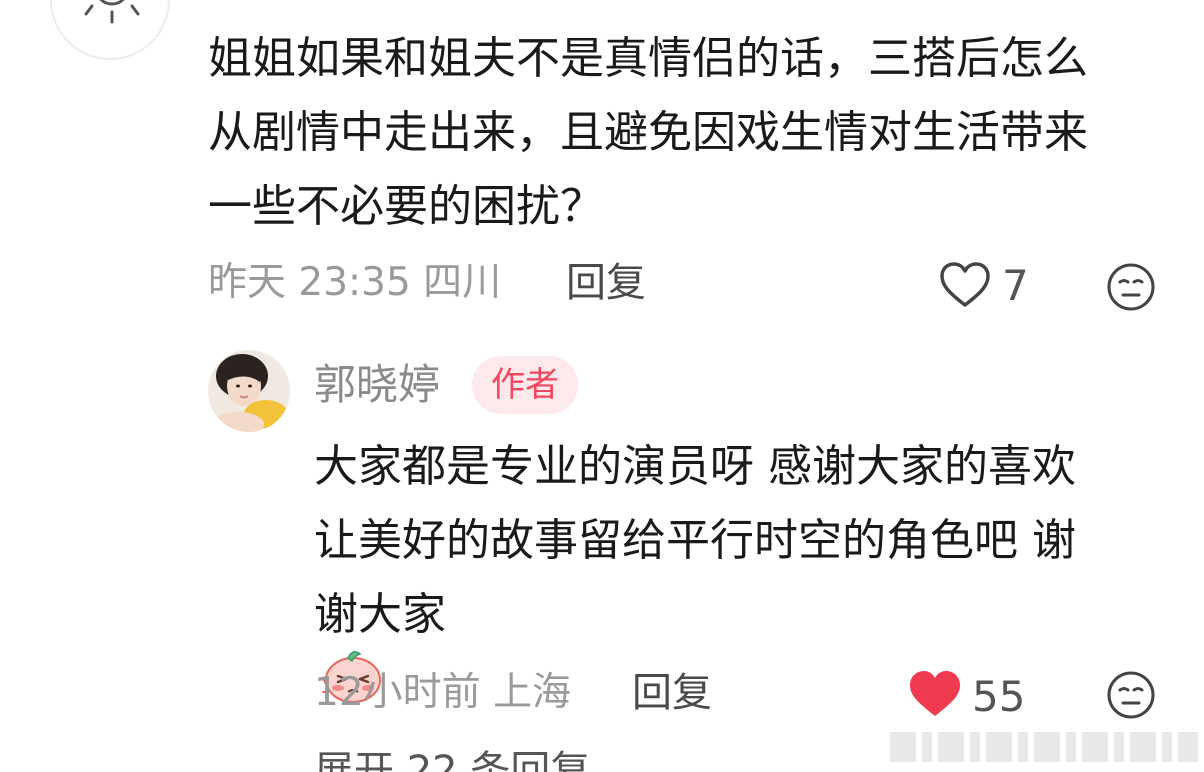 The image size is (1204, 772). I want to click on comment-line: 一些不必要的困扰？, so click(406, 206).